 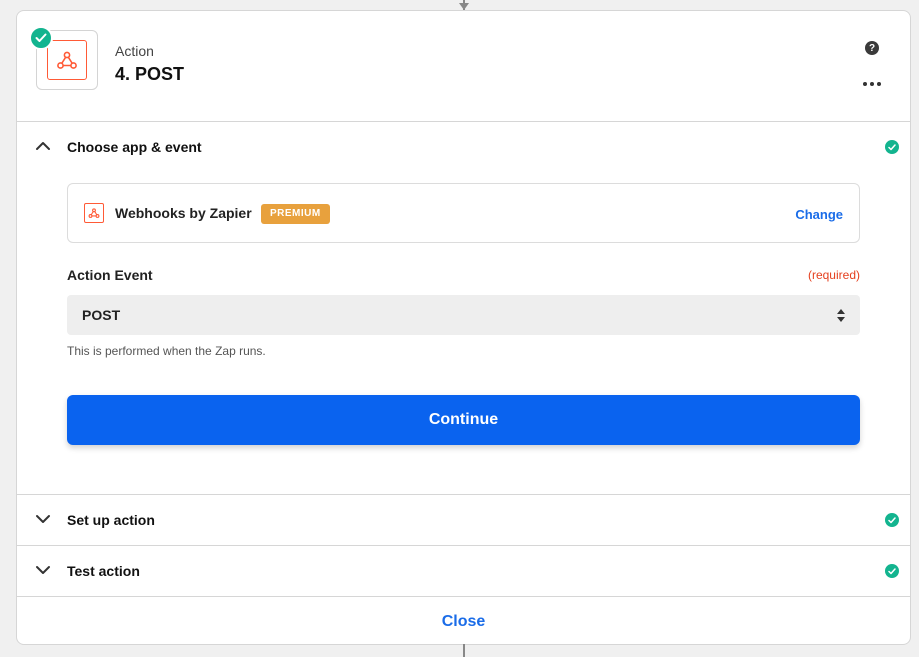 What do you see at coordinates (463, 315) in the screenshot?
I see `action-event-select: POST` at bounding box center [463, 315].